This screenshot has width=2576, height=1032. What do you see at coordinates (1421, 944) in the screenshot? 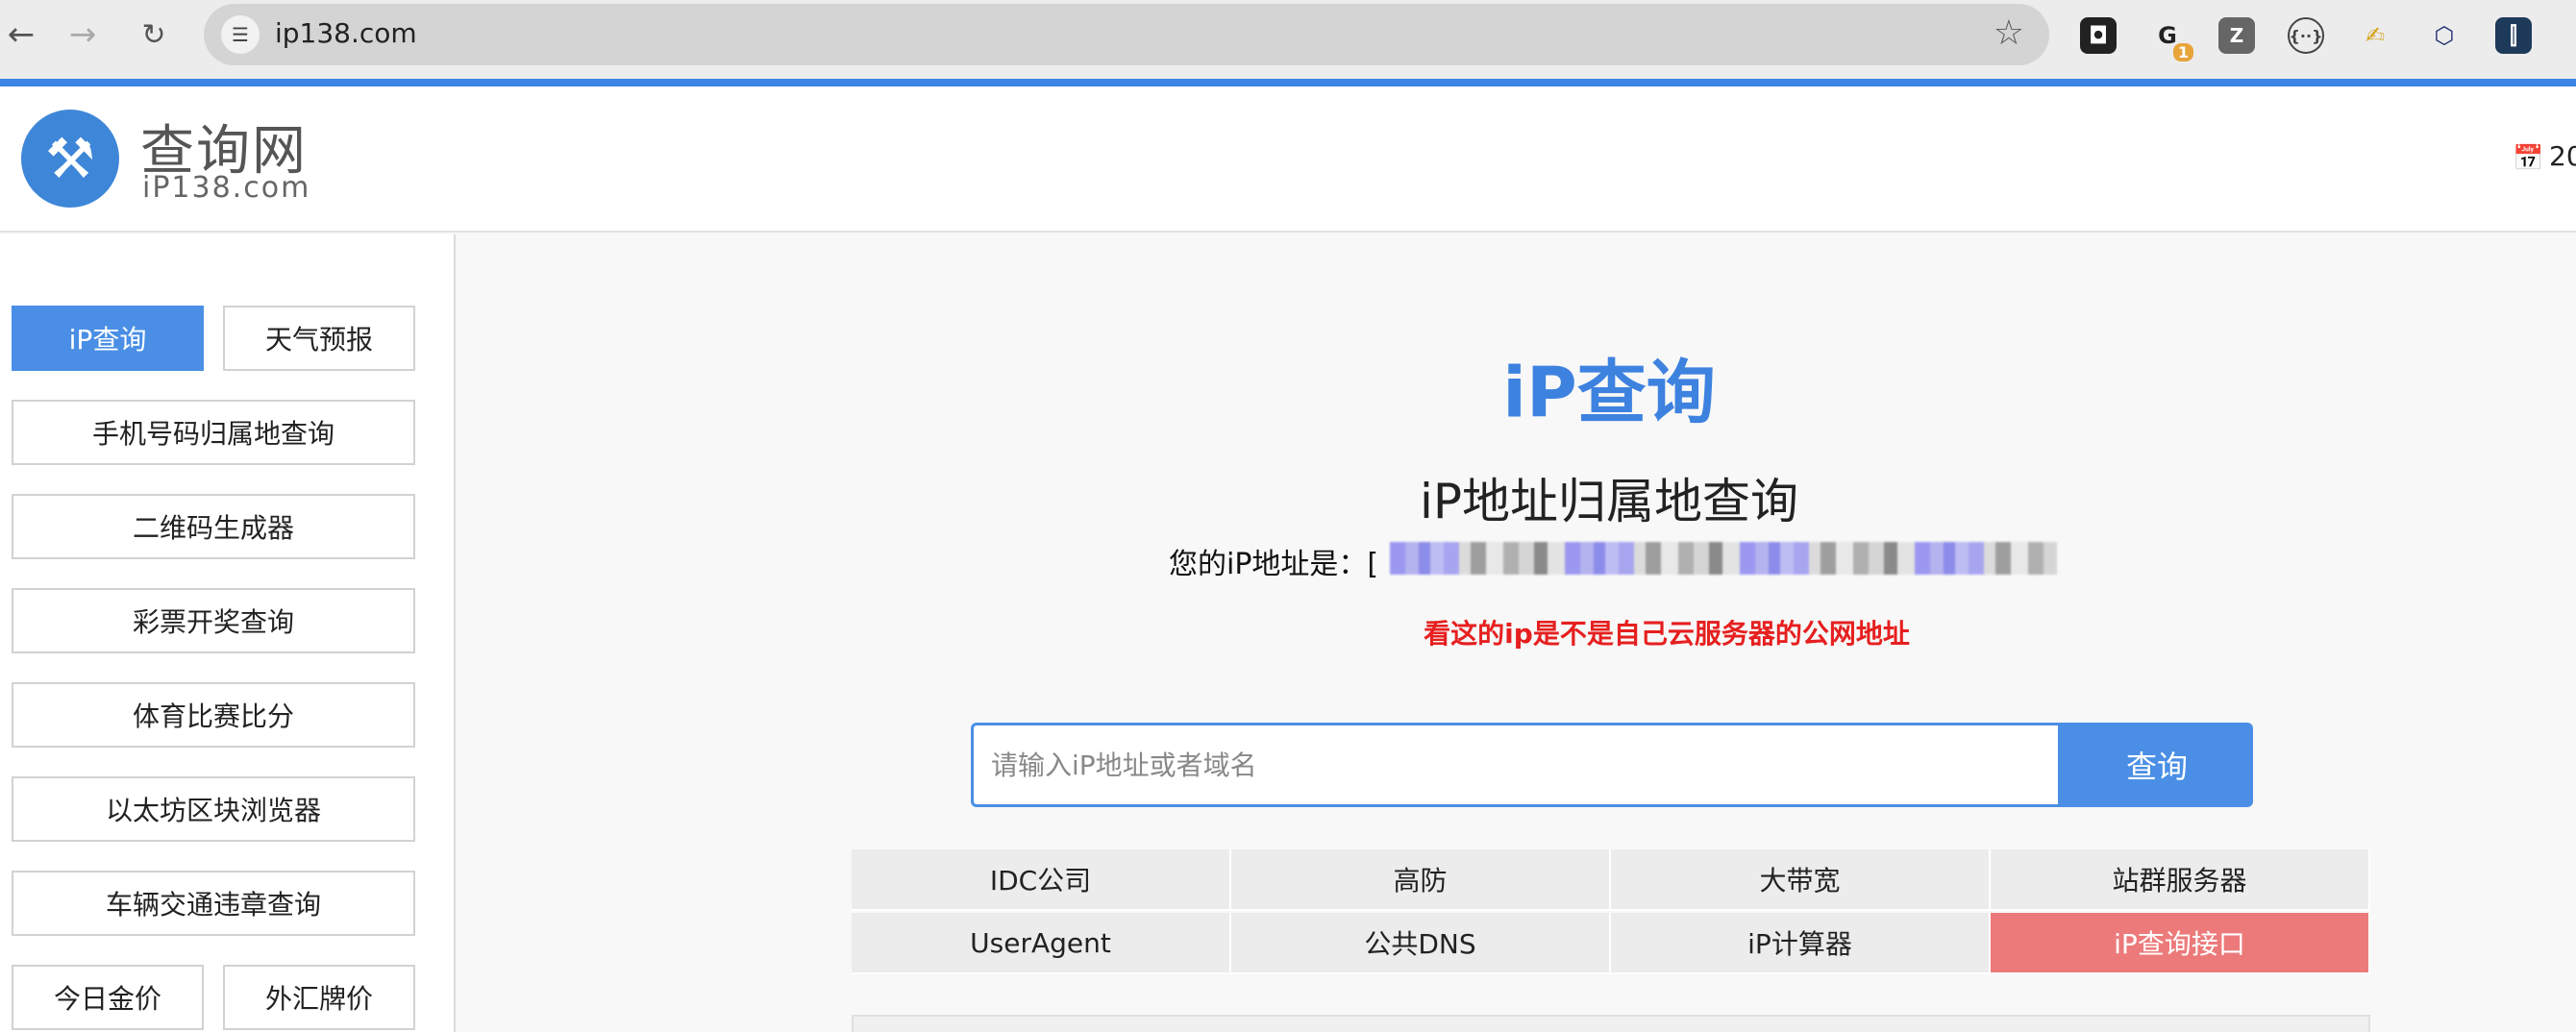
I see `link-public-dns: 公共DNS` at bounding box center [1421, 944].